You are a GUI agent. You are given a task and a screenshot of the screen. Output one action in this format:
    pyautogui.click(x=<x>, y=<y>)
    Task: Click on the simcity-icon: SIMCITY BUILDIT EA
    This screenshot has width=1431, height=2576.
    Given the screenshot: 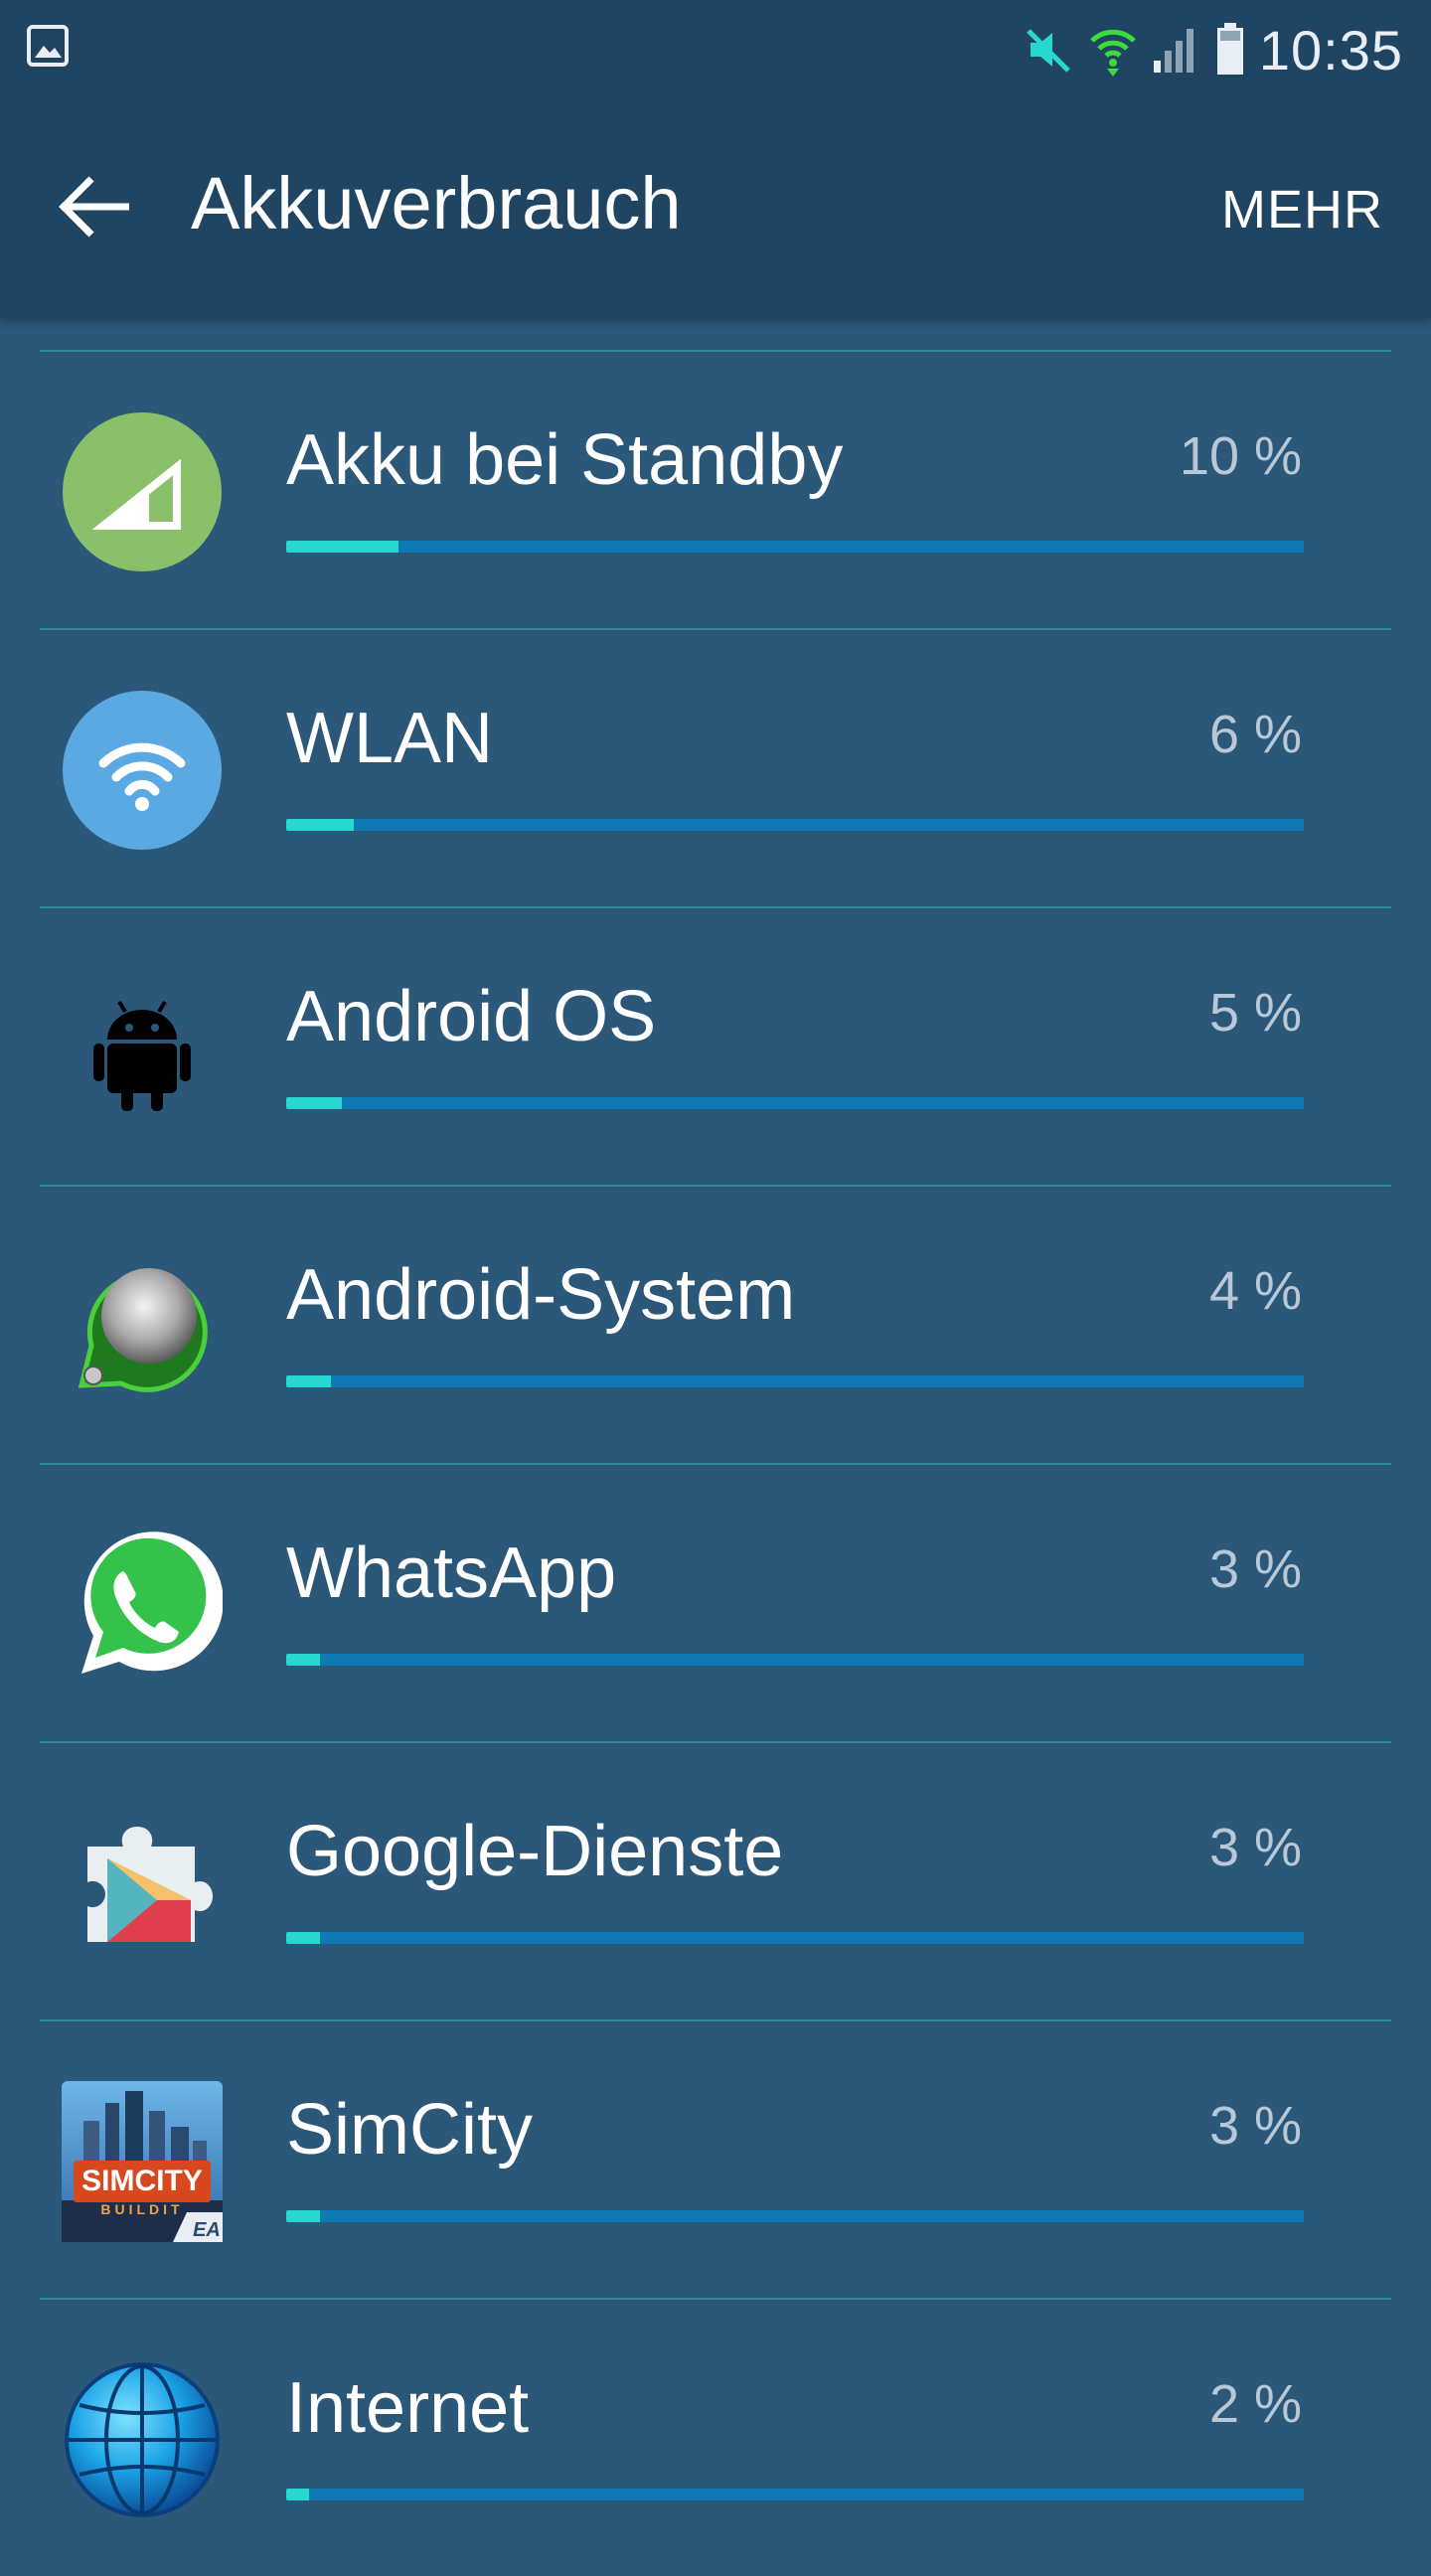 What is the action you would take?
    pyautogui.click(x=142, y=2161)
    